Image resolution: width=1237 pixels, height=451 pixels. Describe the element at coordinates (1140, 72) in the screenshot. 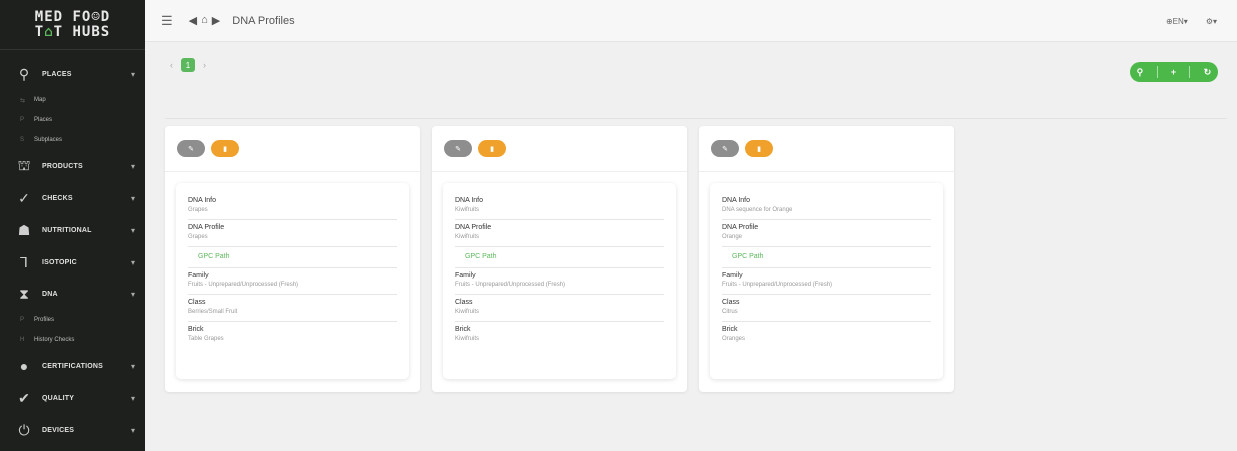

I see `search-button: ⚲` at that location.